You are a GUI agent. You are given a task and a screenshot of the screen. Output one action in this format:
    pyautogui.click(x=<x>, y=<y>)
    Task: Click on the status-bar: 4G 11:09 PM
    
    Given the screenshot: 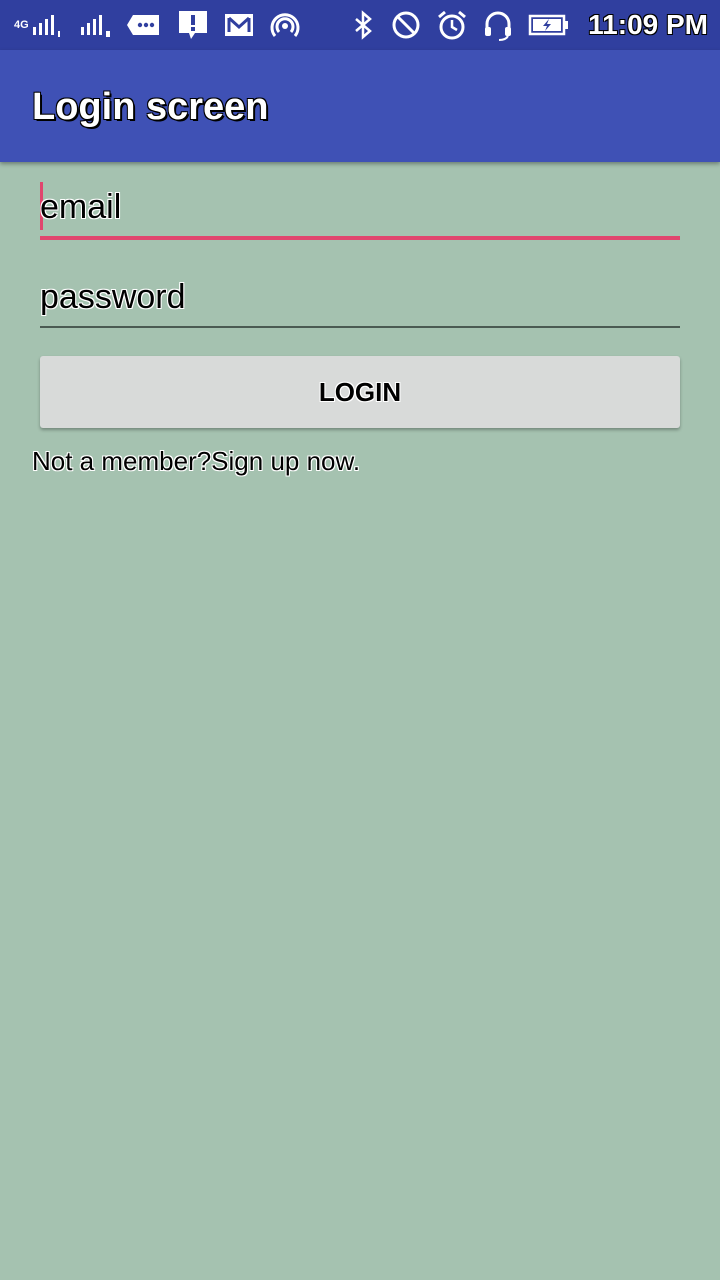 What is the action you would take?
    pyautogui.click(x=360, y=25)
    